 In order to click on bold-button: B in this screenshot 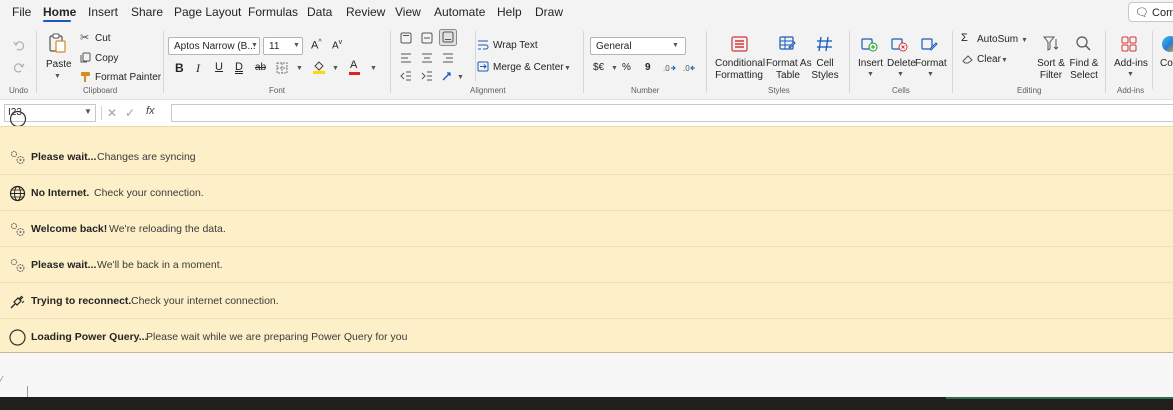, I will do `click(179, 68)`.